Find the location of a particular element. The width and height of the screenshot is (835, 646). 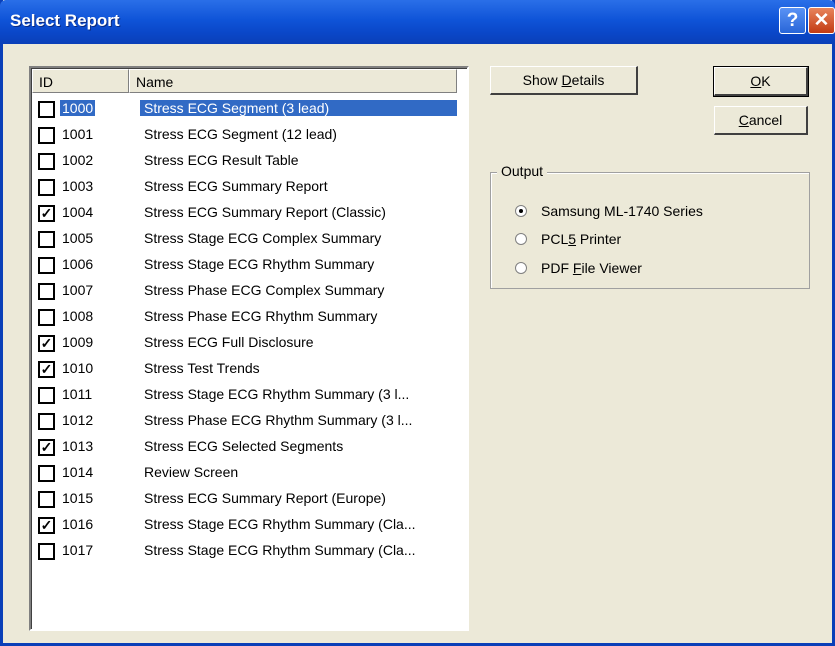

close-icon: ✕ is located at coordinates (821, 20).